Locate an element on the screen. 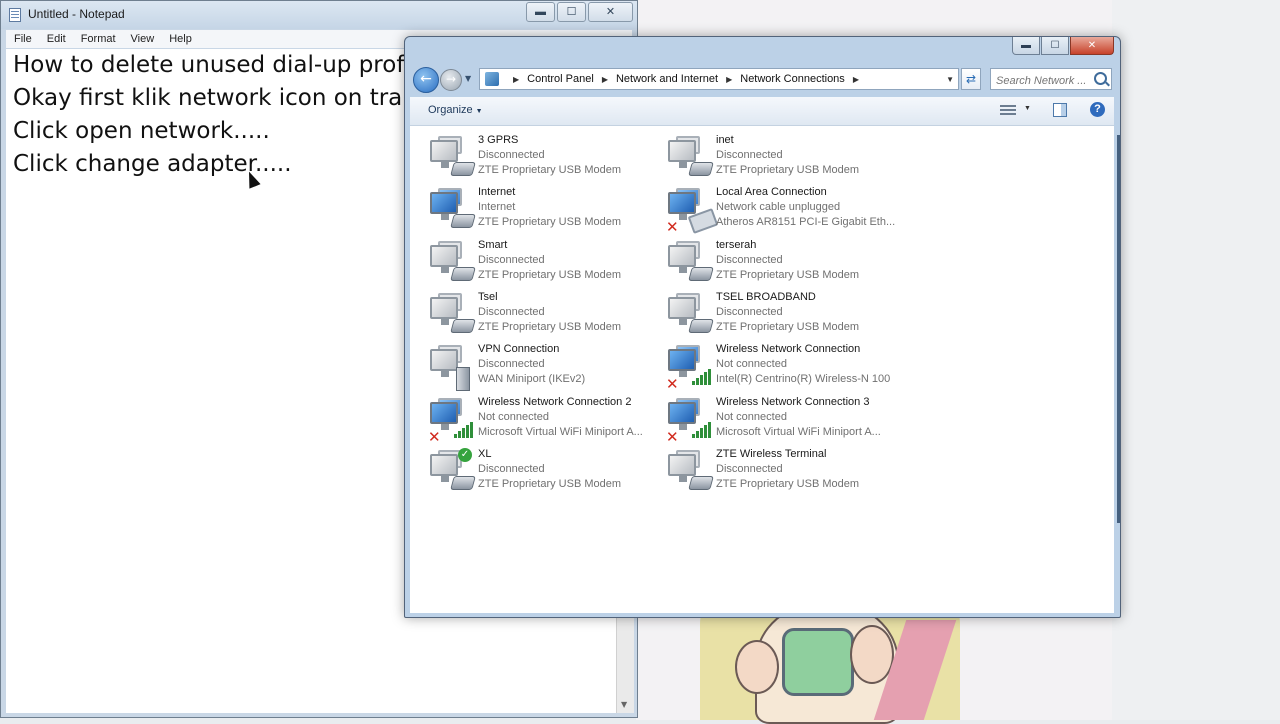 This screenshot has height=724, width=1280. breadcrumb-control-panel: Control Panel is located at coordinates (560, 79).